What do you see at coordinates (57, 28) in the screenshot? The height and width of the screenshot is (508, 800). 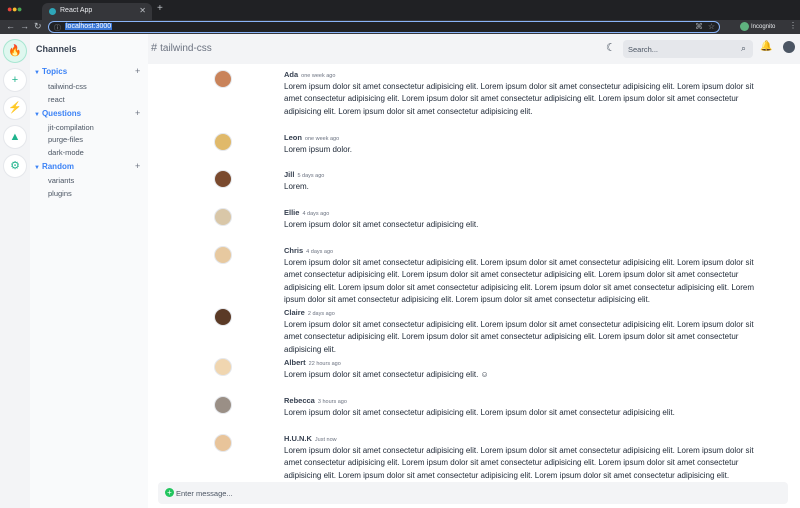 I see `info-icon: ⓘ` at bounding box center [57, 28].